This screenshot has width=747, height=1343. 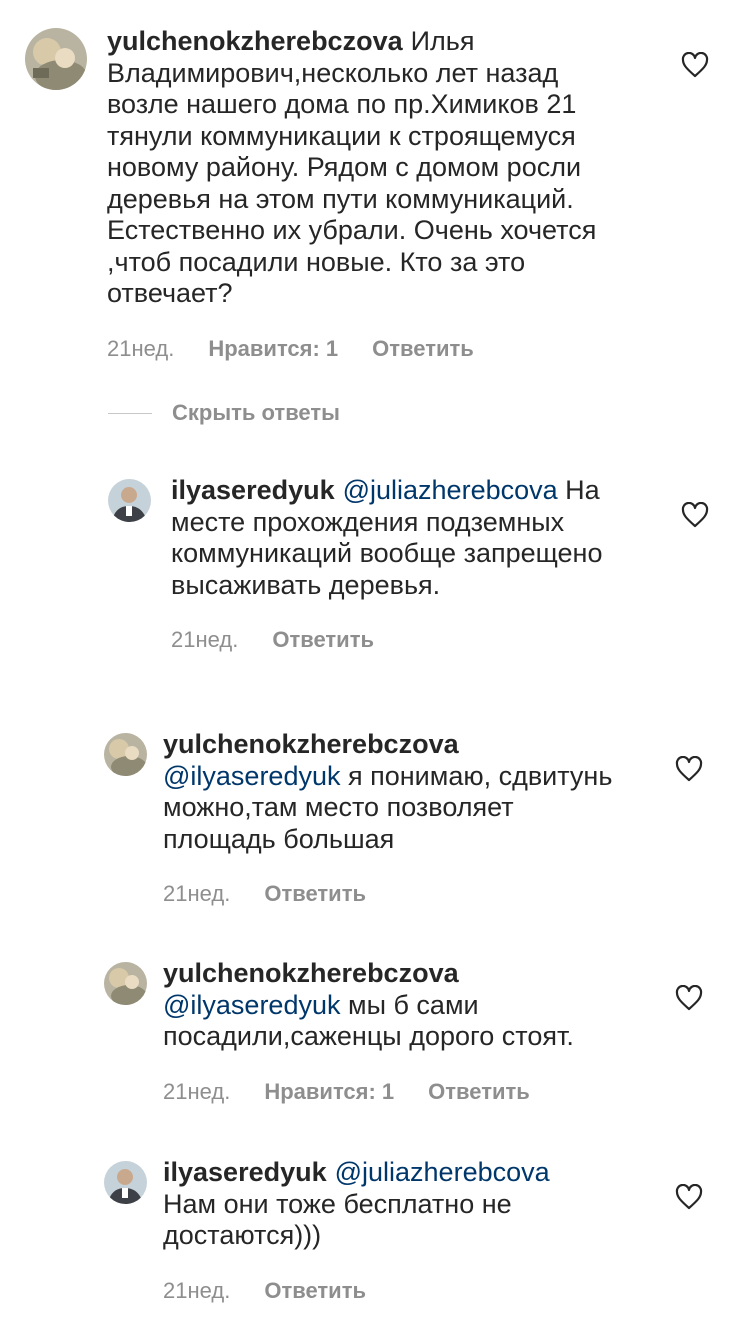 I want to click on comment-time: 21нед., so click(x=140, y=349).